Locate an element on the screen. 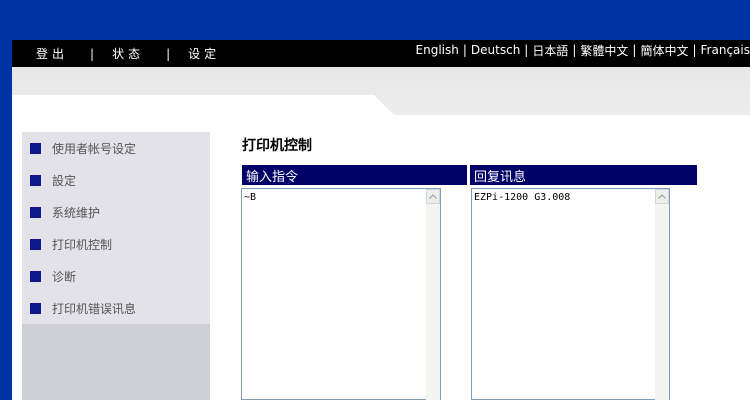 This screenshot has height=400, width=750. sidebar-item-maintenance: 系统维护 is located at coordinates (116, 212).